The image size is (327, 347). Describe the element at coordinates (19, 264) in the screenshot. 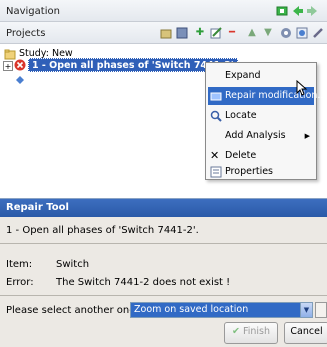

I see `item-label: Item:` at that location.